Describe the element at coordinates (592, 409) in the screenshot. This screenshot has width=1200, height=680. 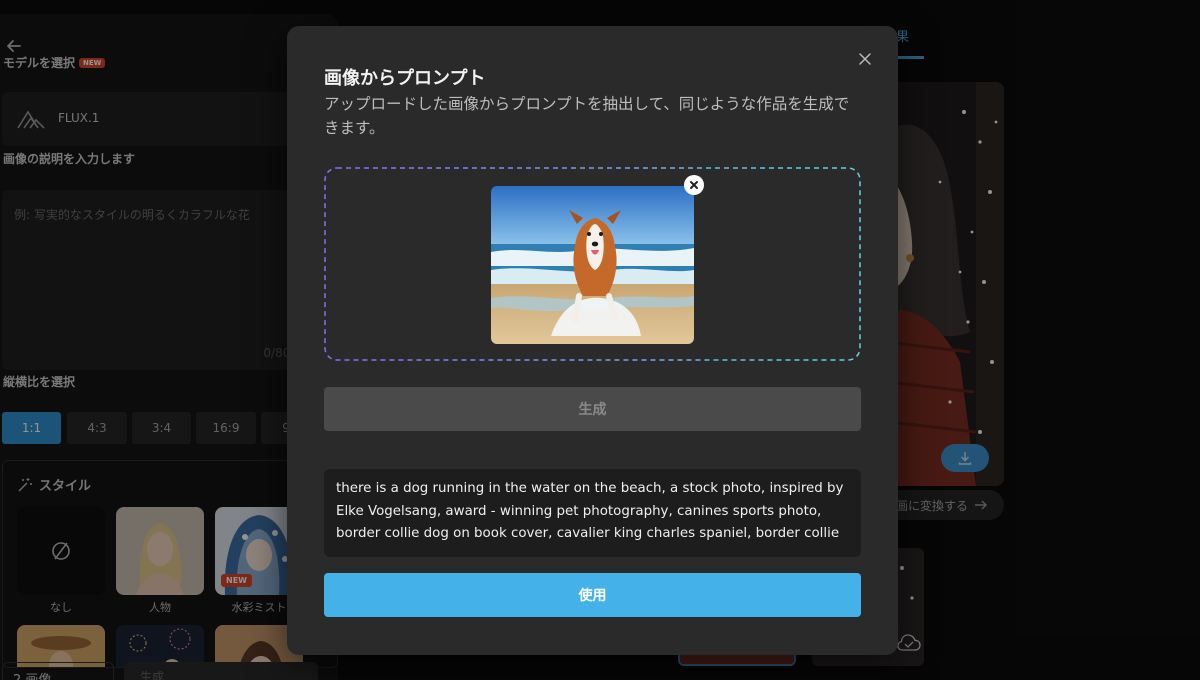
I see `generate-button: 生成` at that location.